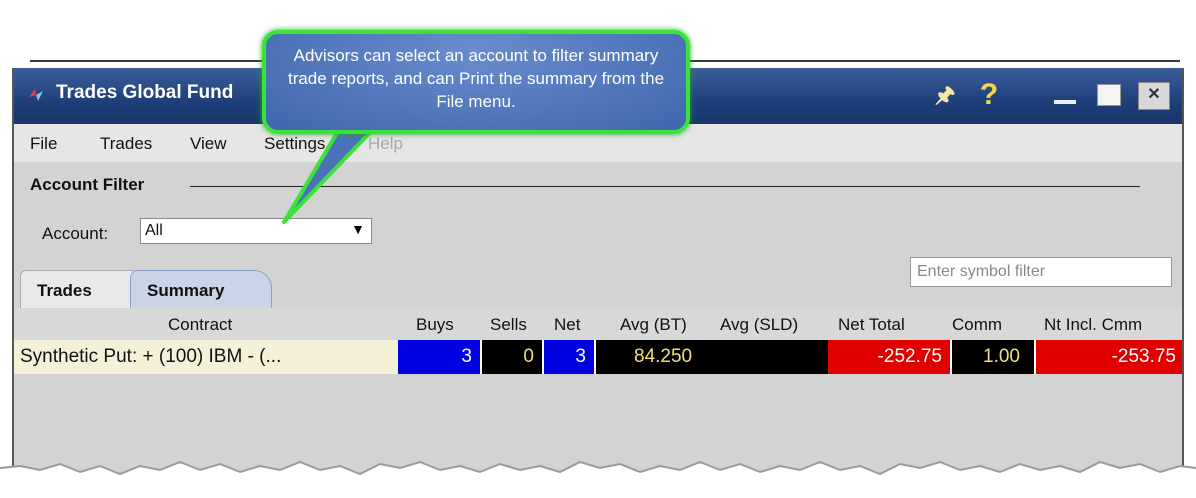 The height and width of the screenshot is (498, 1196). I want to click on menu-file: File, so click(43, 144).